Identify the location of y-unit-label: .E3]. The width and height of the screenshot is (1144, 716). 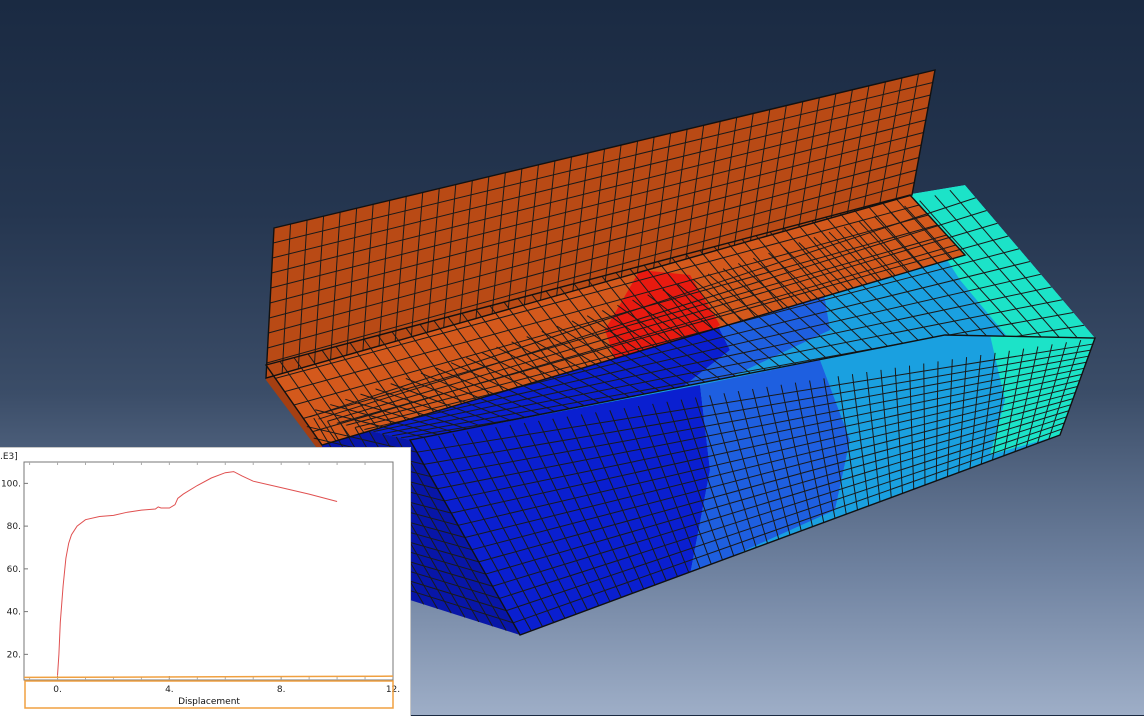
(9, 457).